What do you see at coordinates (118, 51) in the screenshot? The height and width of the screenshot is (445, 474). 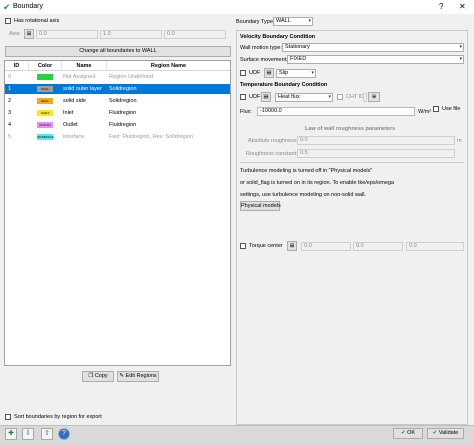 I see `change-all-to-wall-button: Change all boundaries to WALL` at bounding box center [118, 51].